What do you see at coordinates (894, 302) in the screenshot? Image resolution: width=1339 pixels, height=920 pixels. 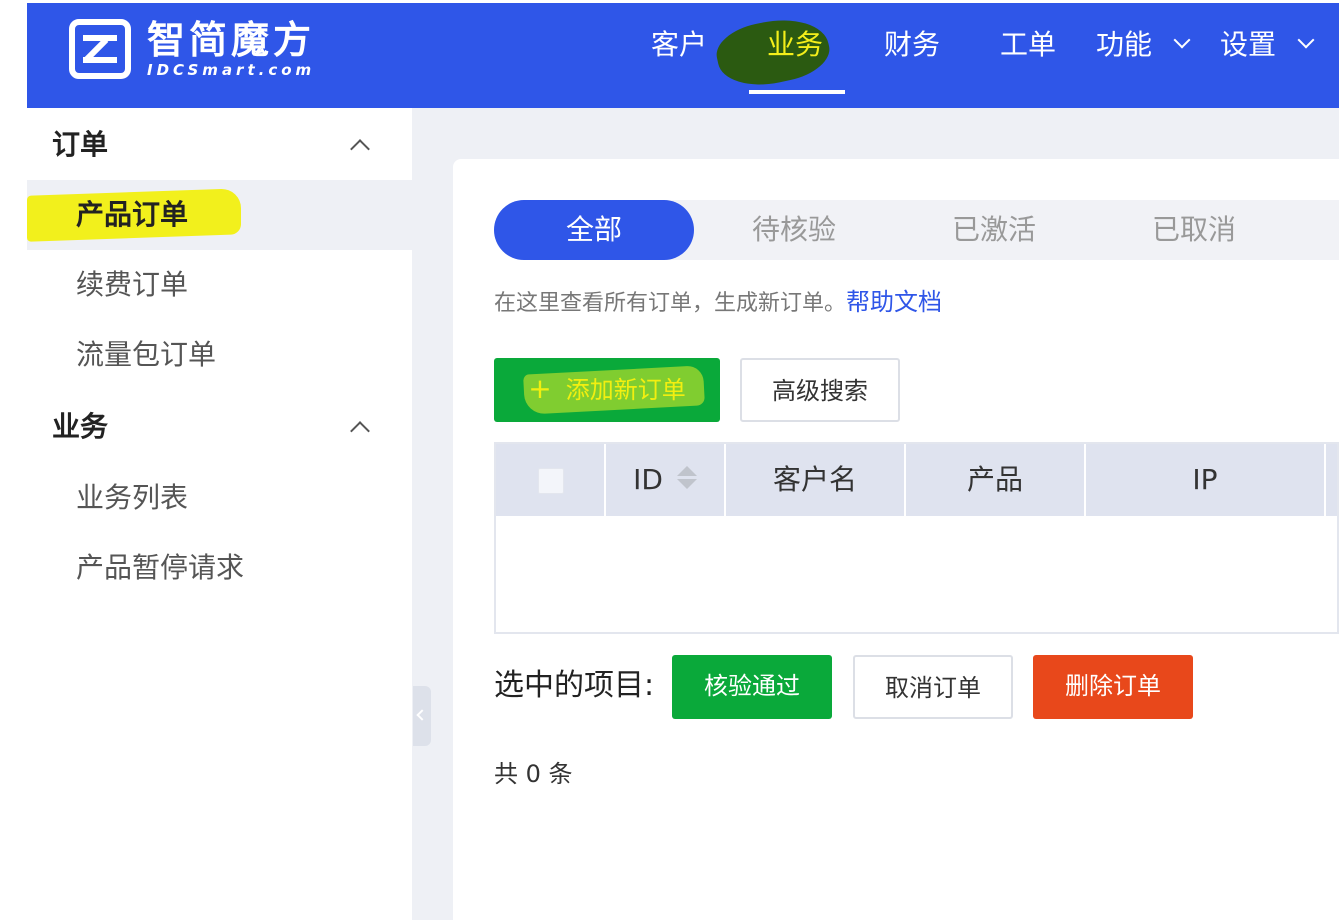 I see `help-doc-link: 帮助文档` at bounding box center [894, 302].